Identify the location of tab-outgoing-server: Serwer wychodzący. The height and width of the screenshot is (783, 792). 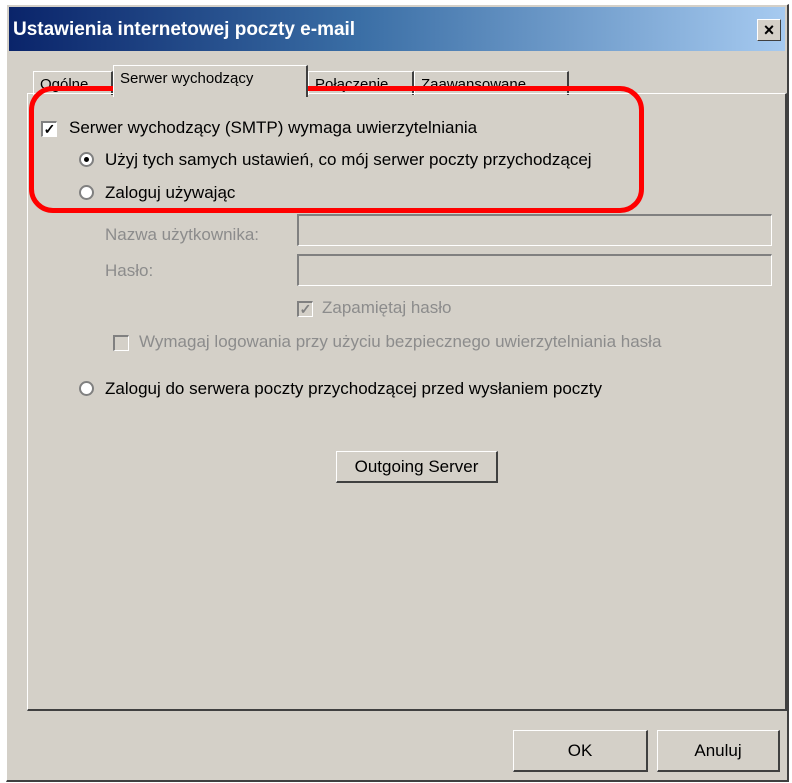
(210, 81).